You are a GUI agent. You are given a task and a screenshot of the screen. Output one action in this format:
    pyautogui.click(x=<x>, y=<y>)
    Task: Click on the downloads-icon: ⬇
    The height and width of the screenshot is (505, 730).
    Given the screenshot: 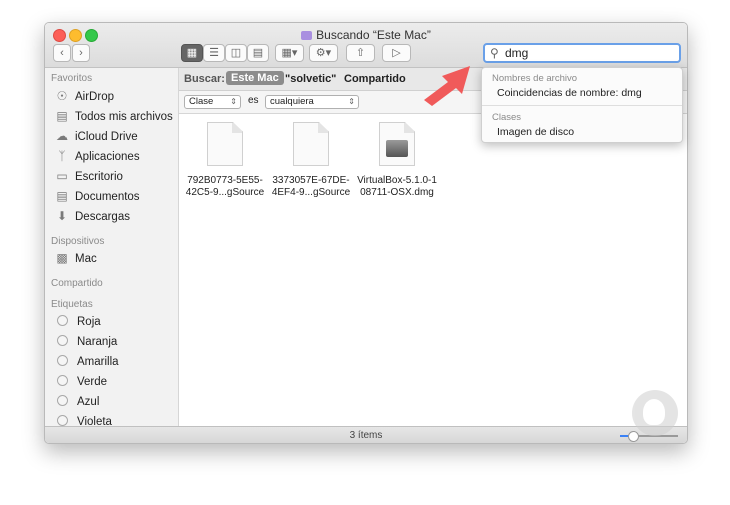 What is the action you would take?
    pyautogui.click(x=62, y=216)
    